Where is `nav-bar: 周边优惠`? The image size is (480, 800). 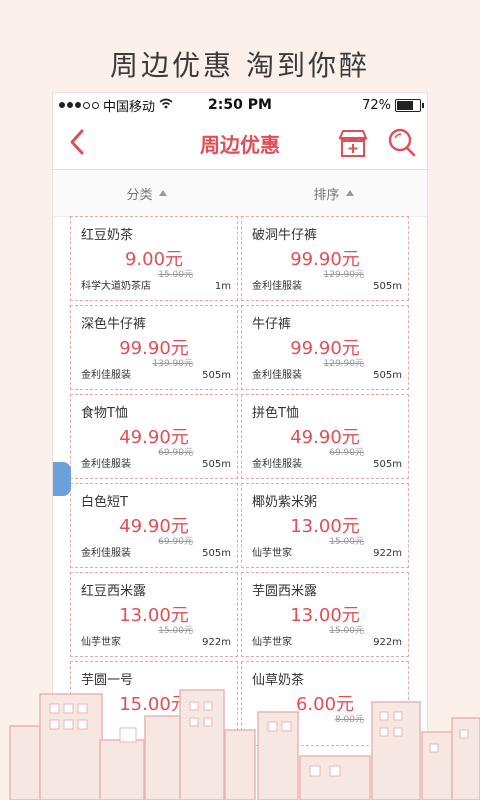
nav-bar: 周边优惠 is located at coordinates (240, 143).